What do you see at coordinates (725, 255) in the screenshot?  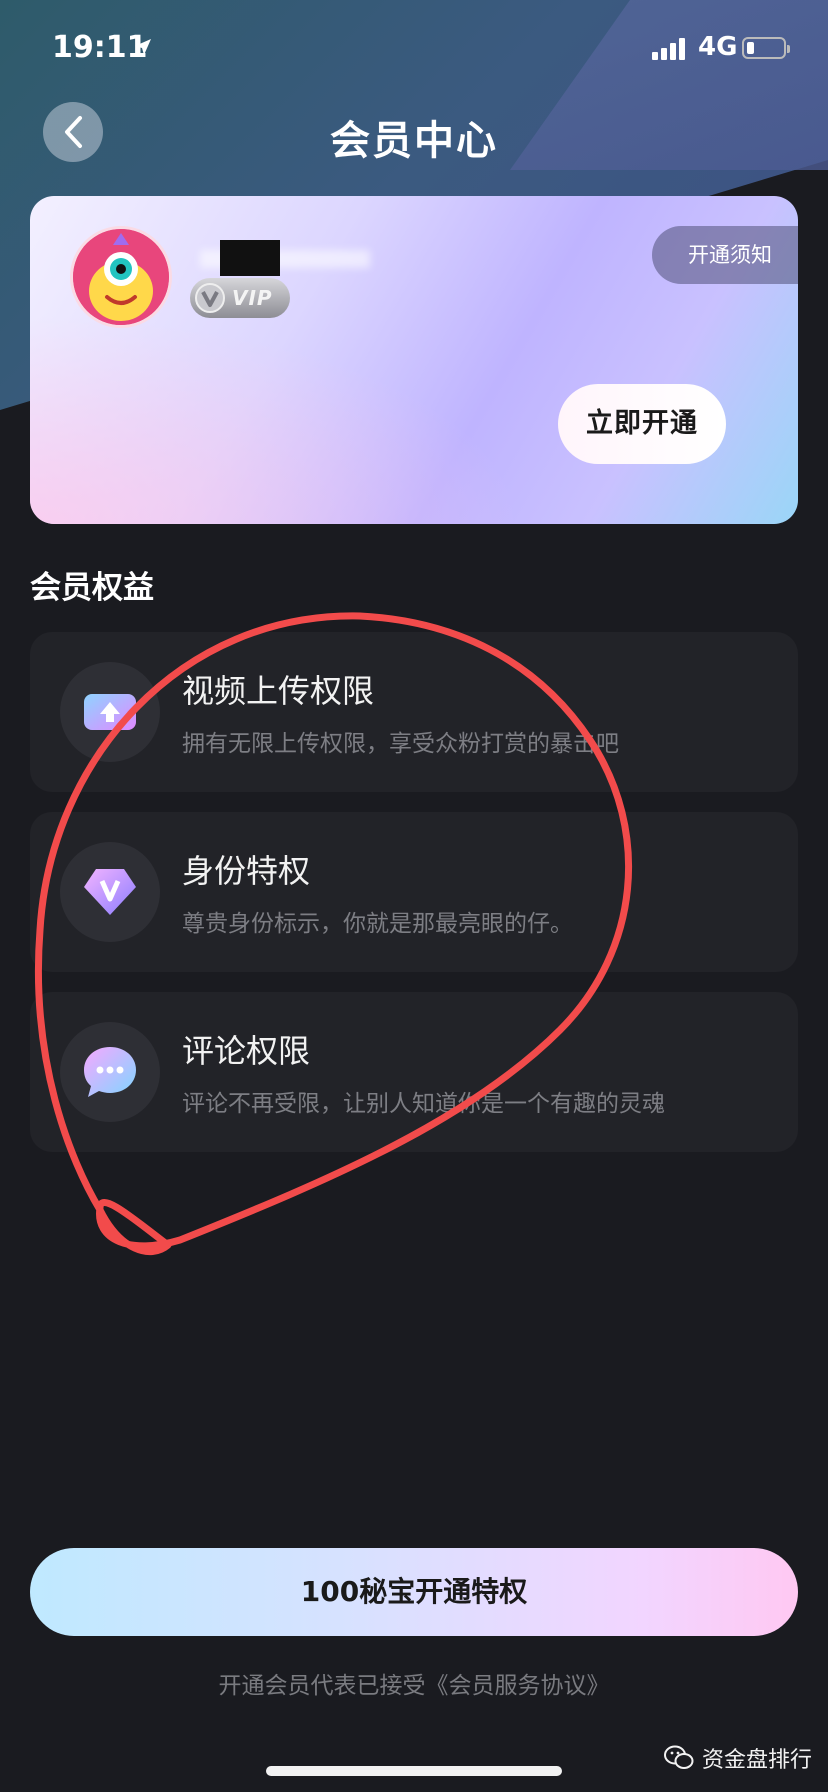 I see `notice-button: 开通须知` at bounding box center [725, 255].